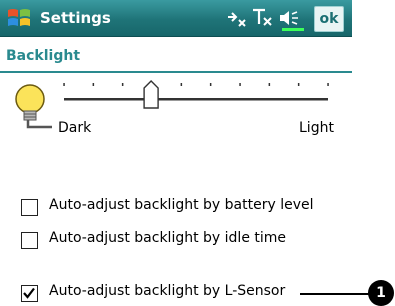 The width and height of the screenshot is (395, 306). I want to click on idle-time-checkbox, so click(29, 240).